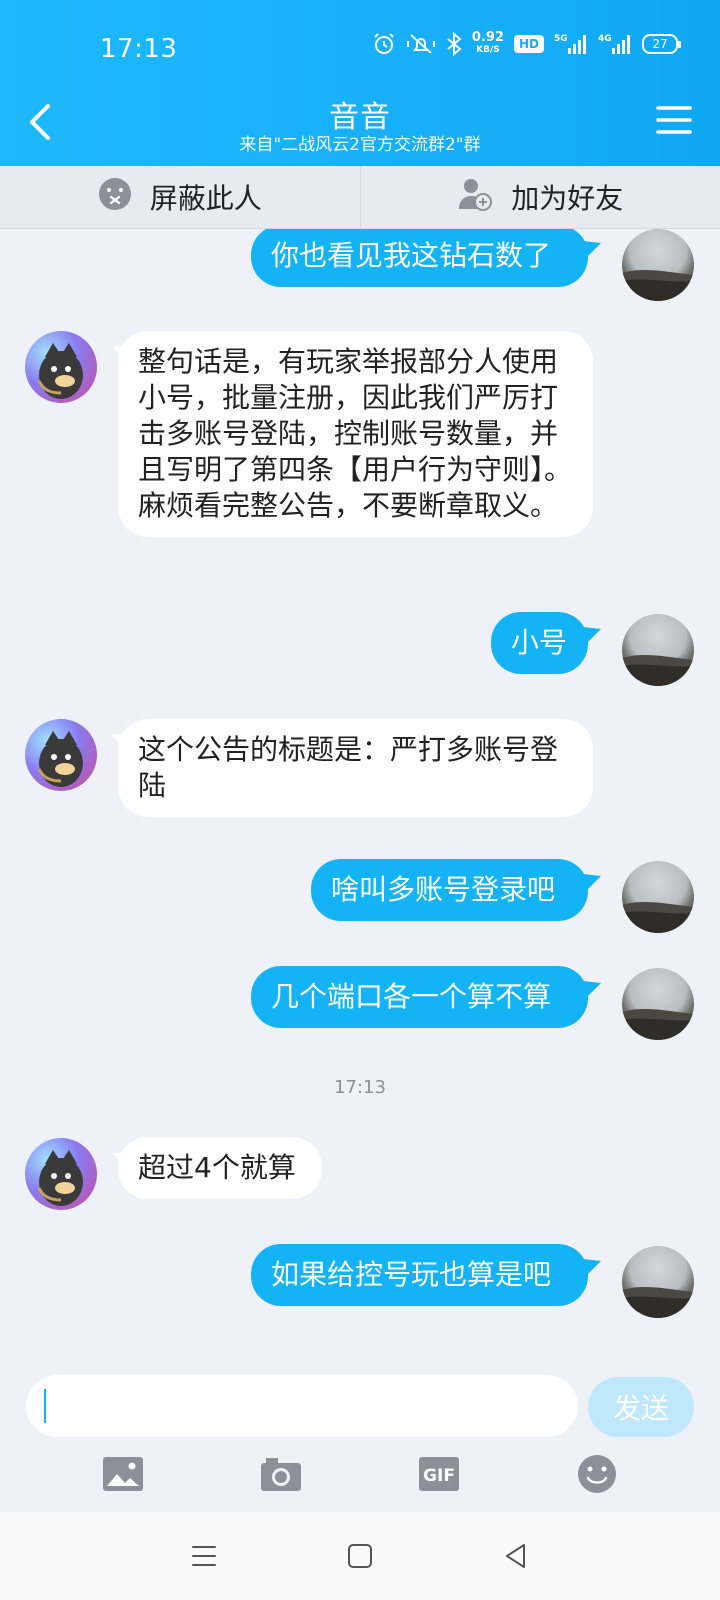 The image size is (720, 1600). What do you see at coordinates (454, 44) in the screenshot?
I see `bluetooth-icon` at bounding box center [454, 44].